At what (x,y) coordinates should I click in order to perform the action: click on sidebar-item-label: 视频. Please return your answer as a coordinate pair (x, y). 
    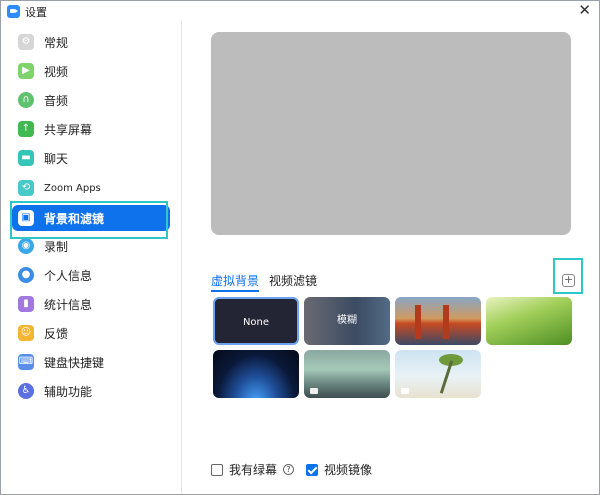
    Looking at the image, I should click on (56, 71).